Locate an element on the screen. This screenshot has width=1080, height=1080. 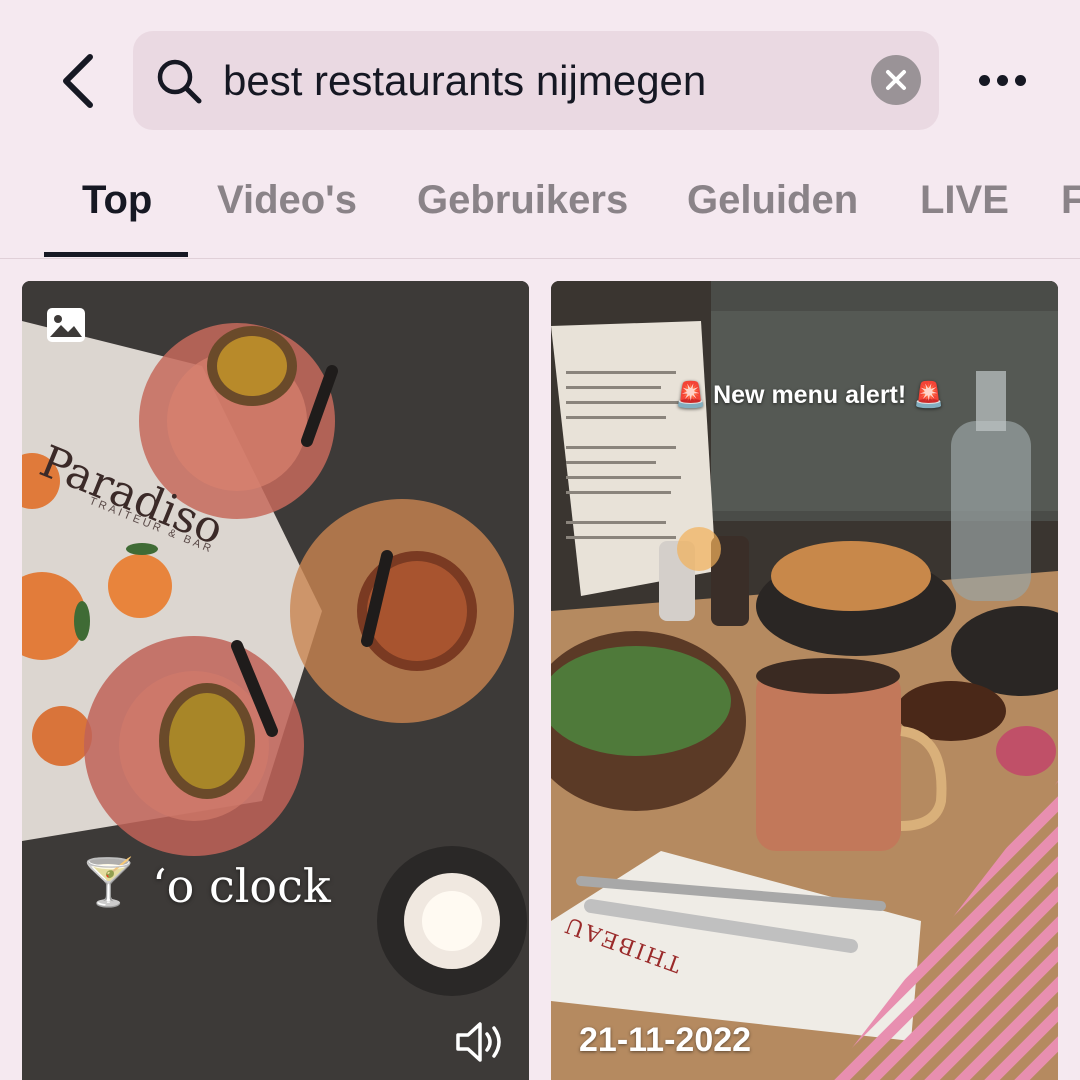
post-caption: ‘o clock is located at coordinates (241, 886).